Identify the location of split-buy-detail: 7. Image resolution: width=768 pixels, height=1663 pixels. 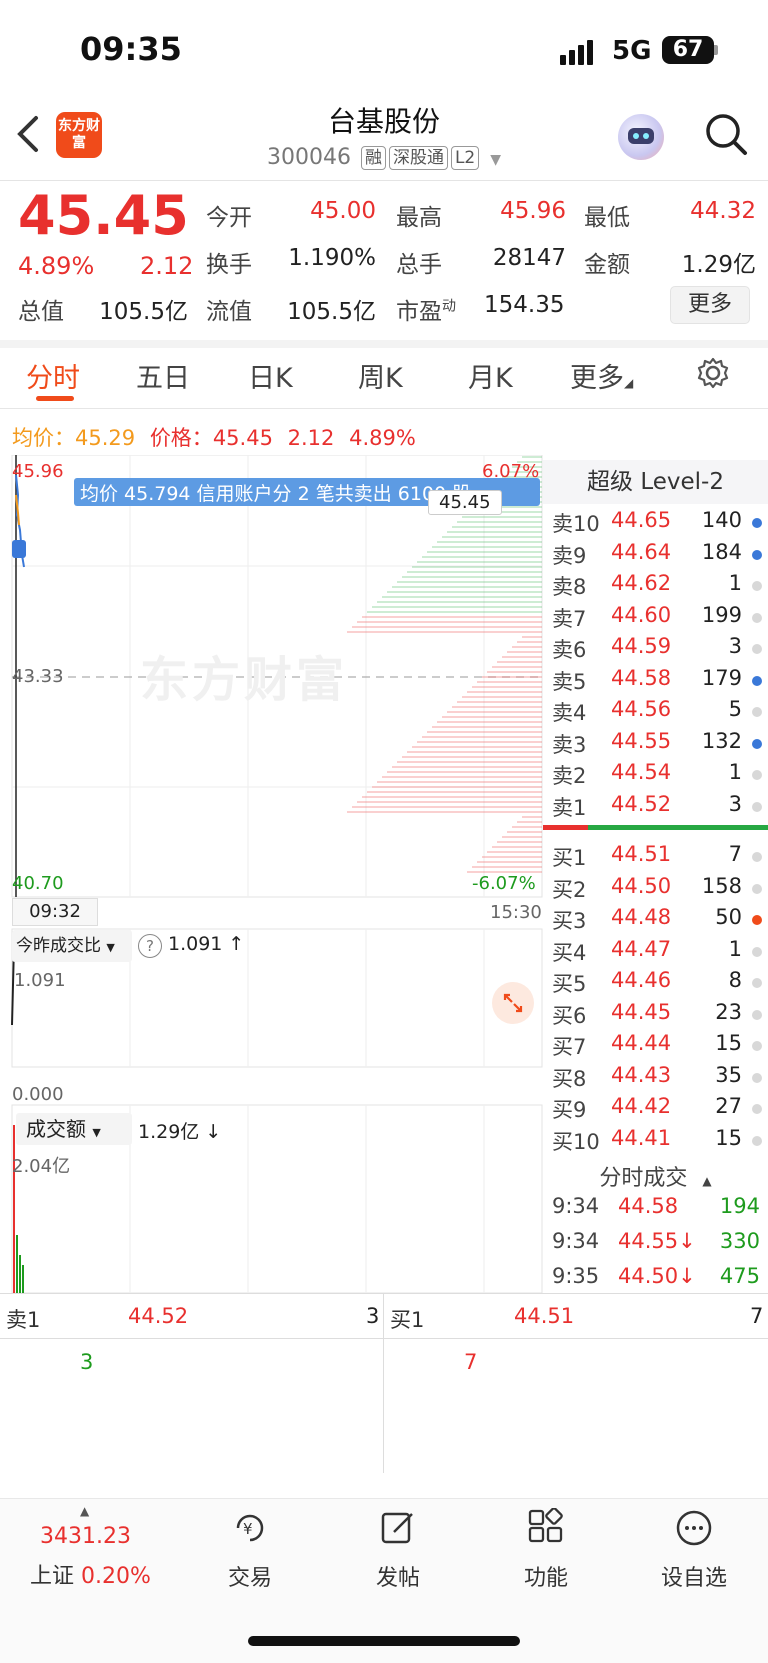
(471, 1362).